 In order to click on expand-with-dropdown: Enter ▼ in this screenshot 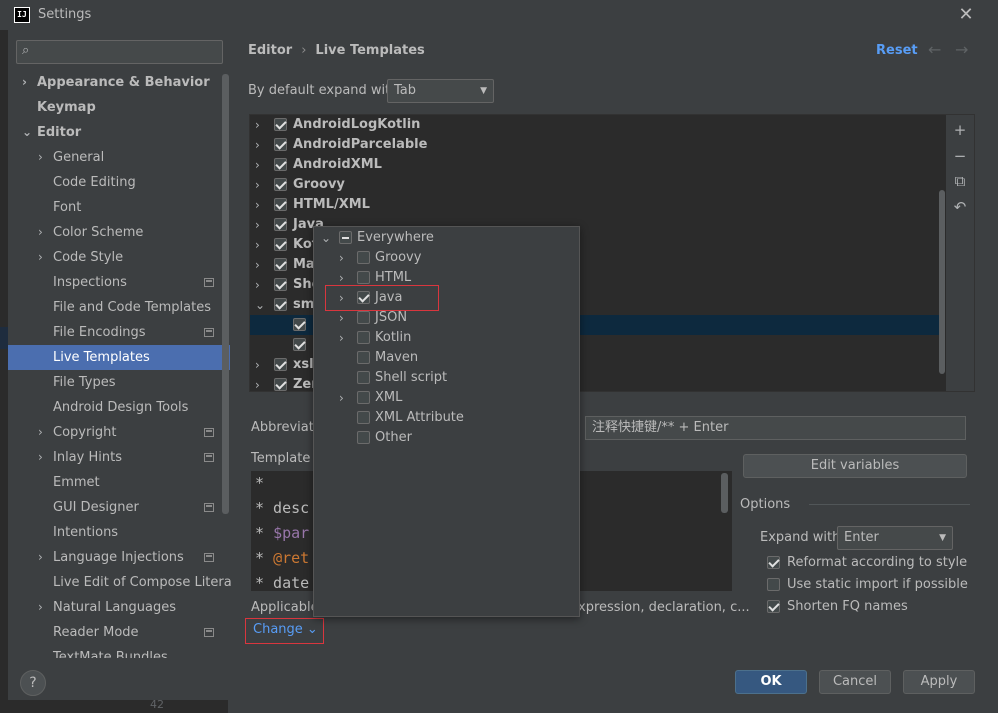, I will do `click(895, 538)`.